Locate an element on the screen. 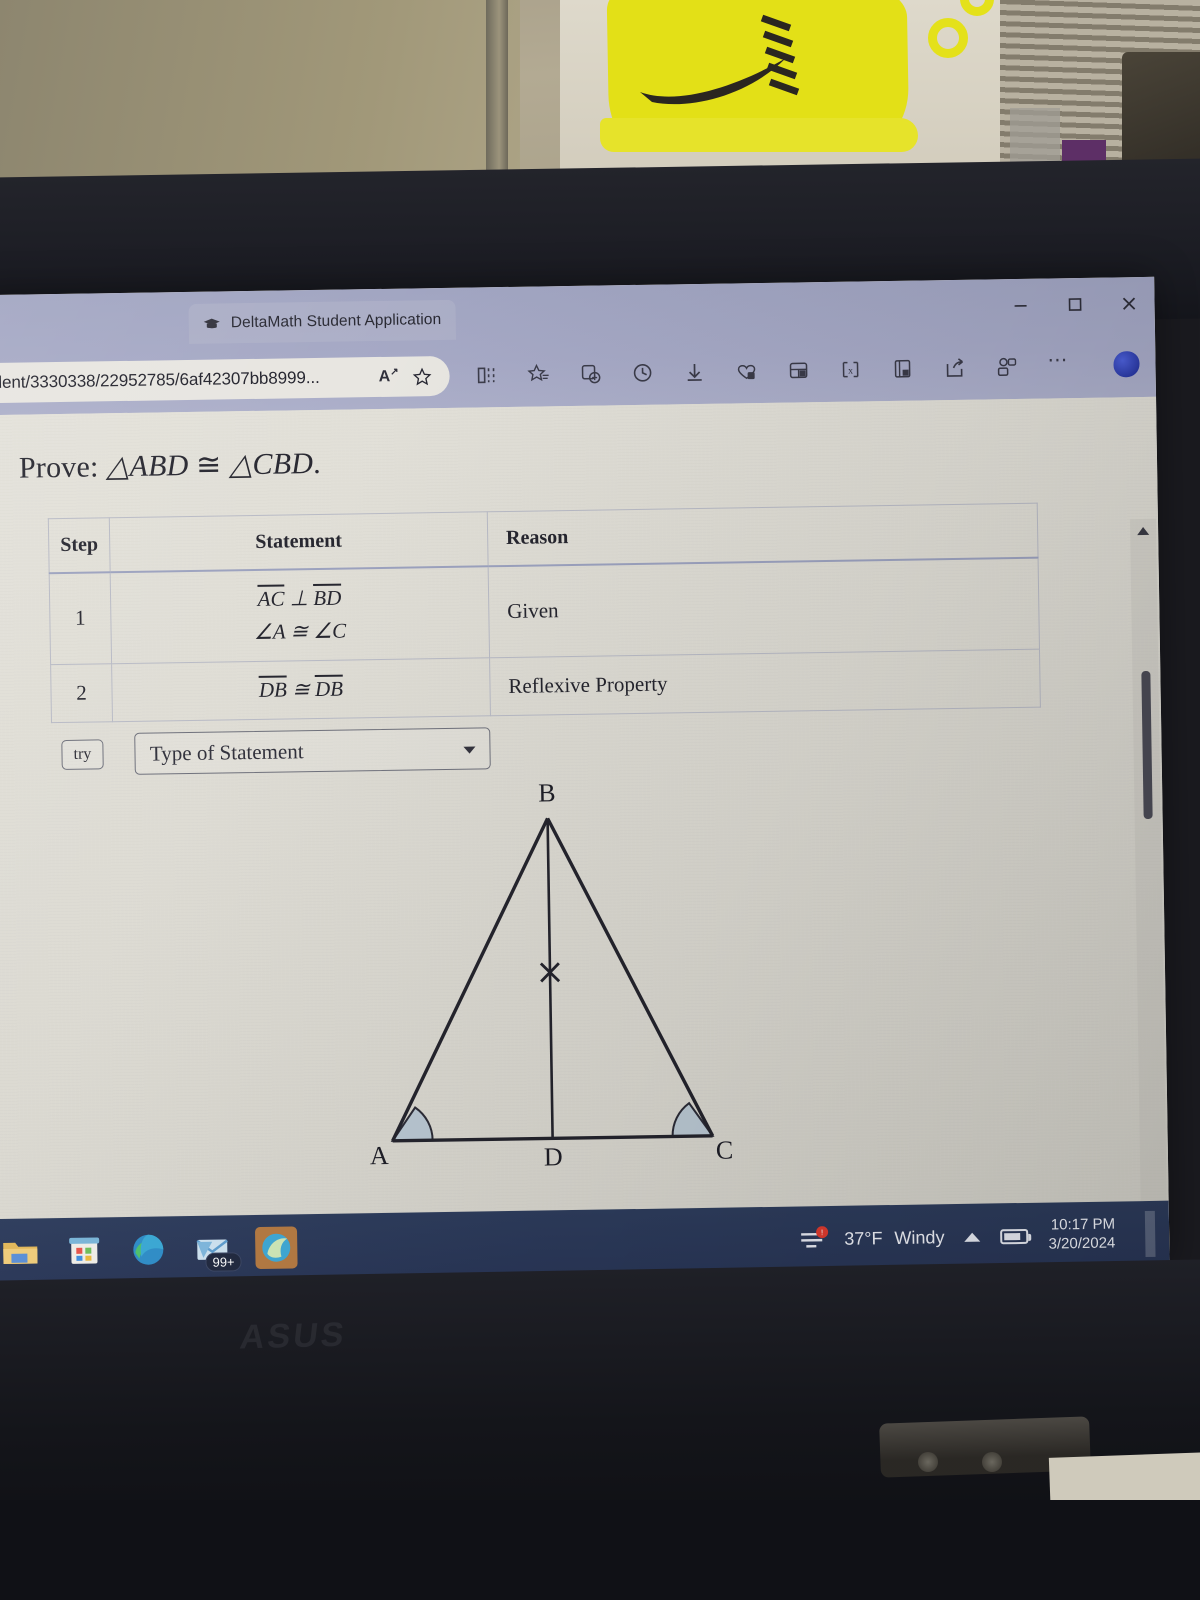  empty-reason-cell is located at coordinates (765, 743).